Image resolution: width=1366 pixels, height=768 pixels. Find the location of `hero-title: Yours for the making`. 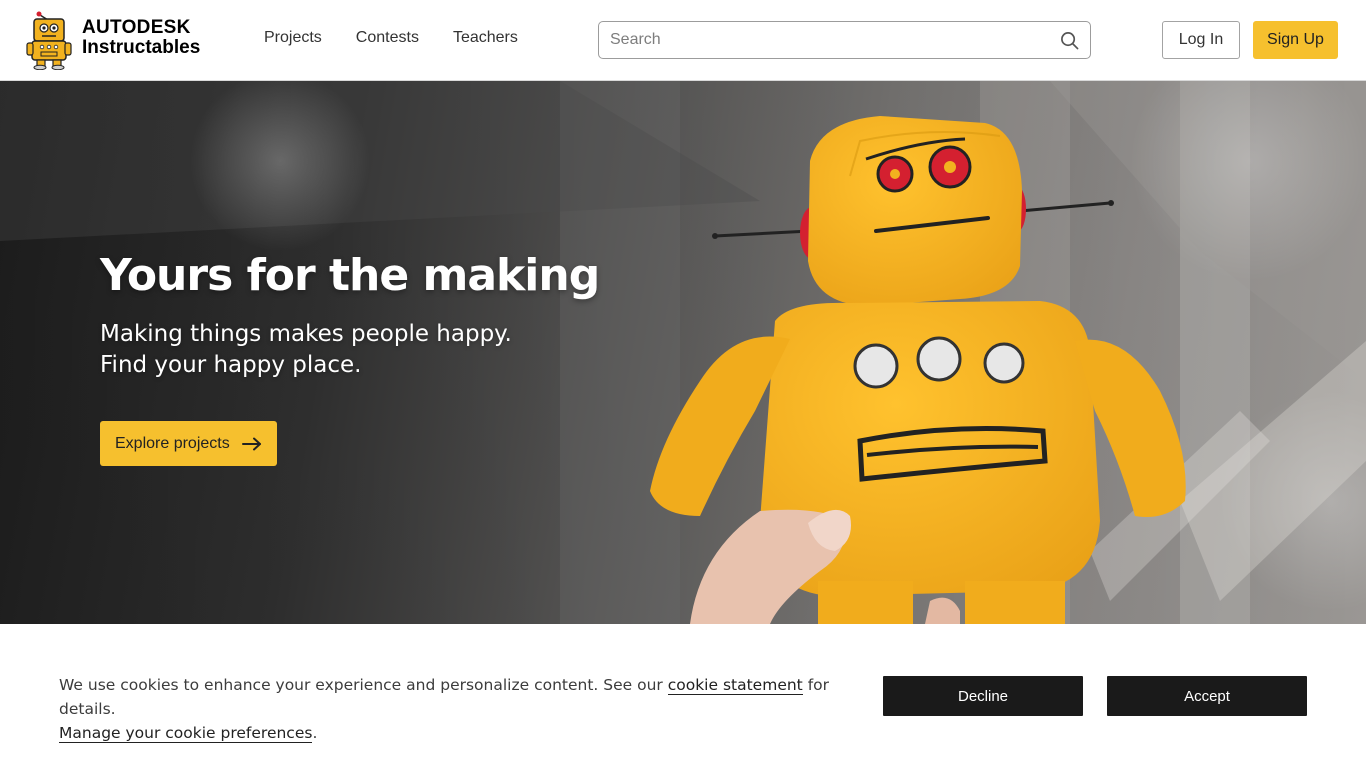

hero-title: Yours for the making is located at coordinates (350, 275).